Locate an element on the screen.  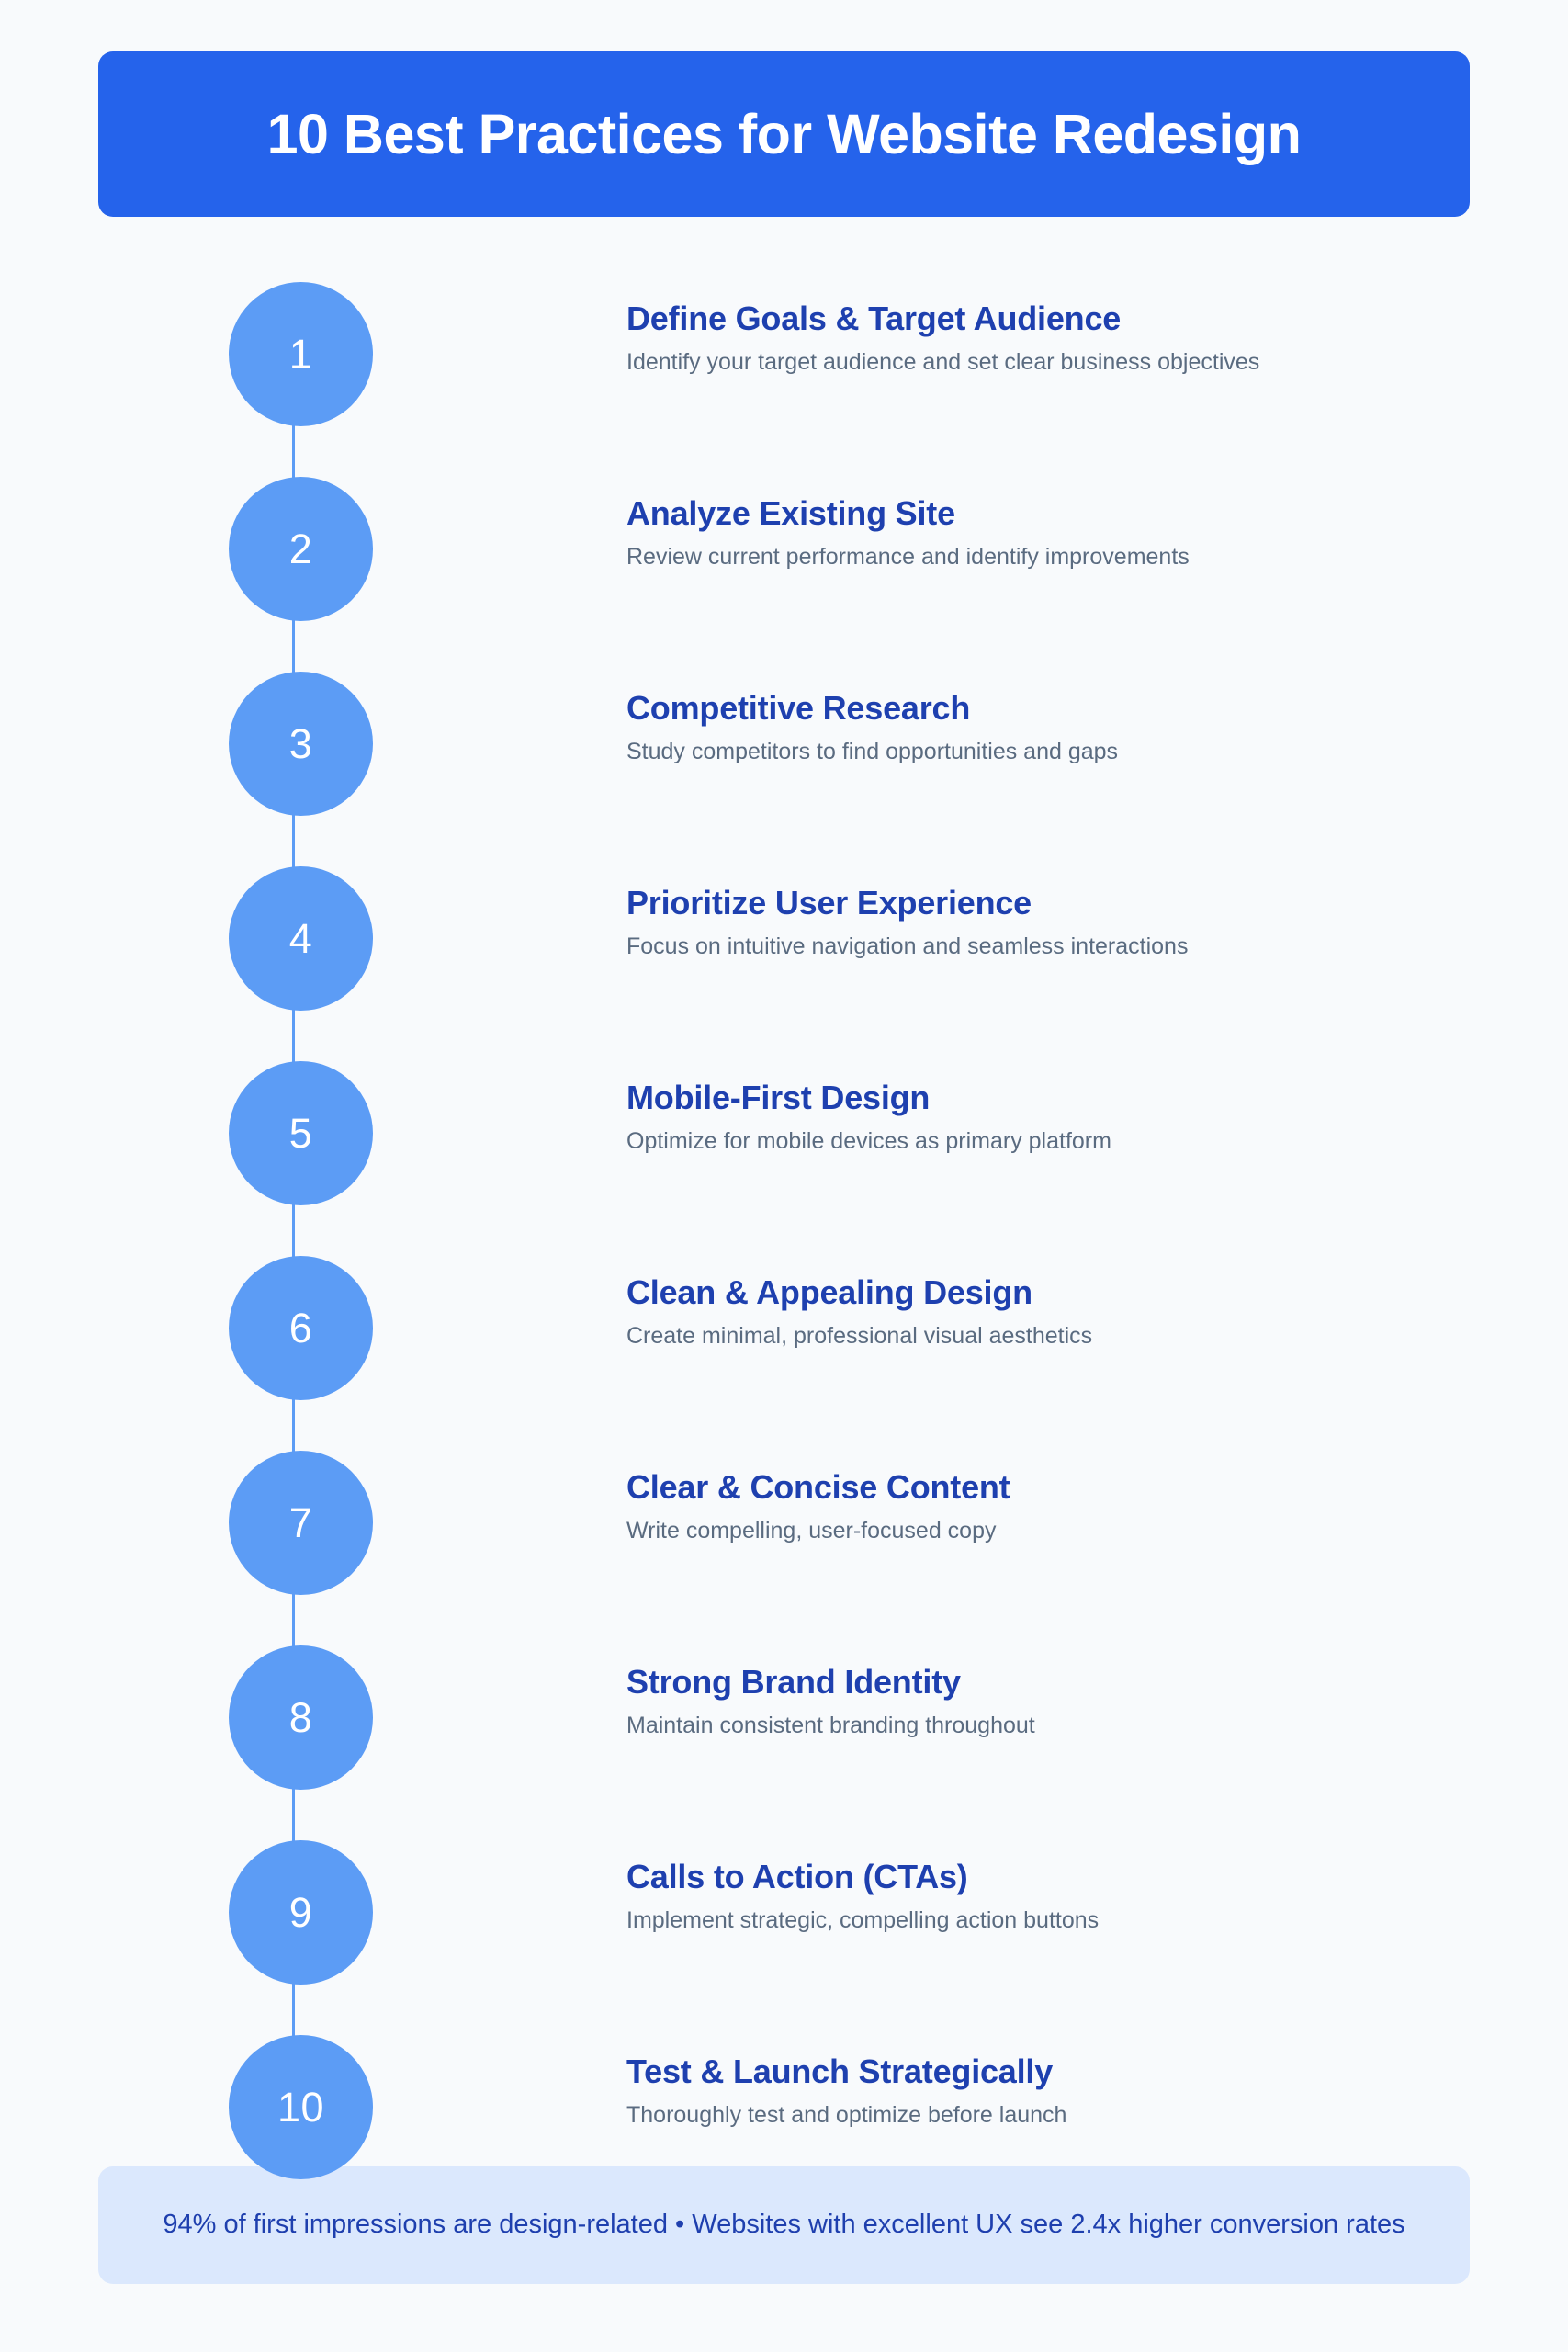
step-rail: 1 is located at coordinates (297, 418).